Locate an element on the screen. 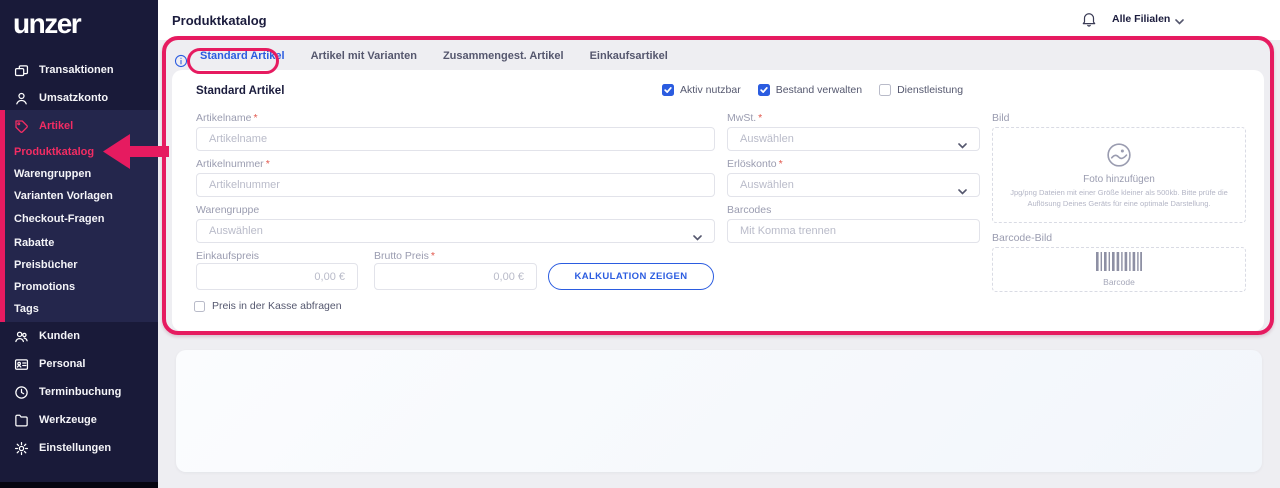 Image resolution: width=1280 pixels, height=488 pixels. info-icon is located at coordinates (181, 61).